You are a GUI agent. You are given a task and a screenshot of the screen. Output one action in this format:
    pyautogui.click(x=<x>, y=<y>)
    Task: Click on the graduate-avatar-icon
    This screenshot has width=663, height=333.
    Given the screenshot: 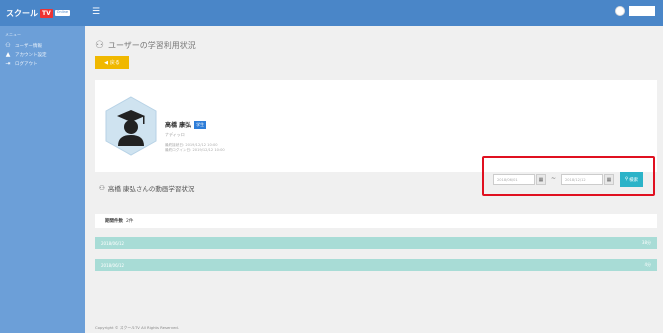 What is the action you would take?
    pyautogui.click(x=131, y=126)
    